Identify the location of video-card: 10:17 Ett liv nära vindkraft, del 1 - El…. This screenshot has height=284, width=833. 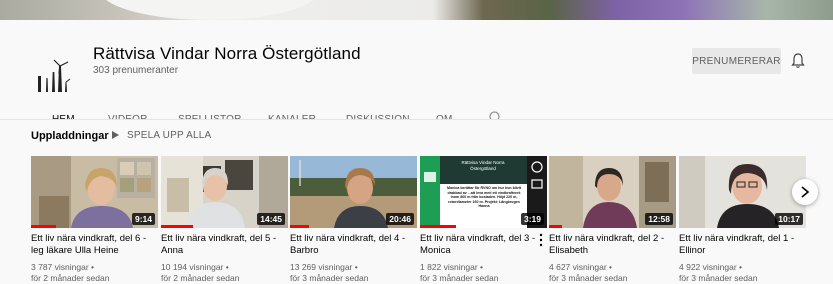
(742, 220).